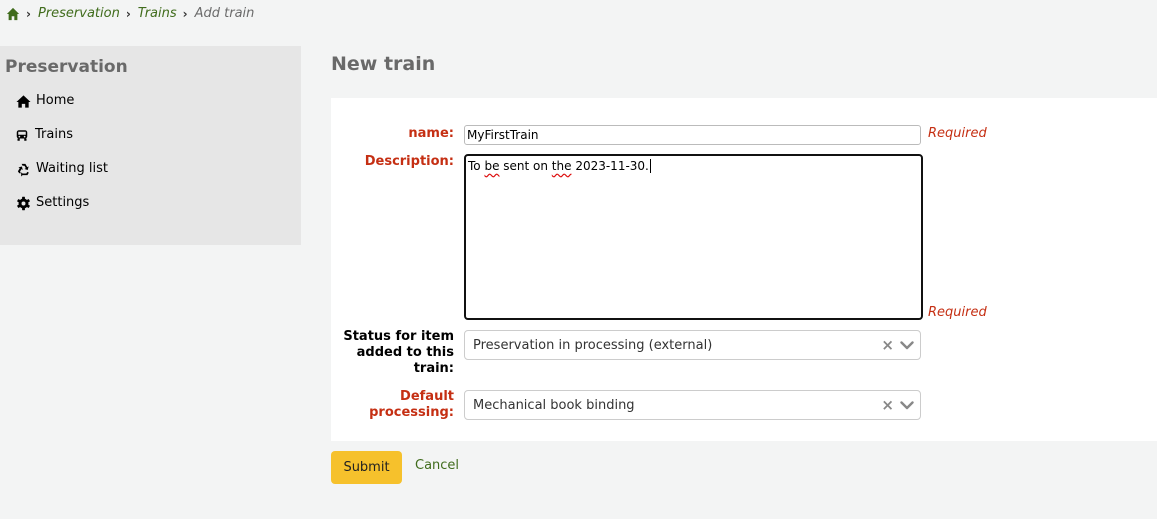 The width and height of the screenshot is (1157, 519). I want to click on description-text: To, so click(476, 166).